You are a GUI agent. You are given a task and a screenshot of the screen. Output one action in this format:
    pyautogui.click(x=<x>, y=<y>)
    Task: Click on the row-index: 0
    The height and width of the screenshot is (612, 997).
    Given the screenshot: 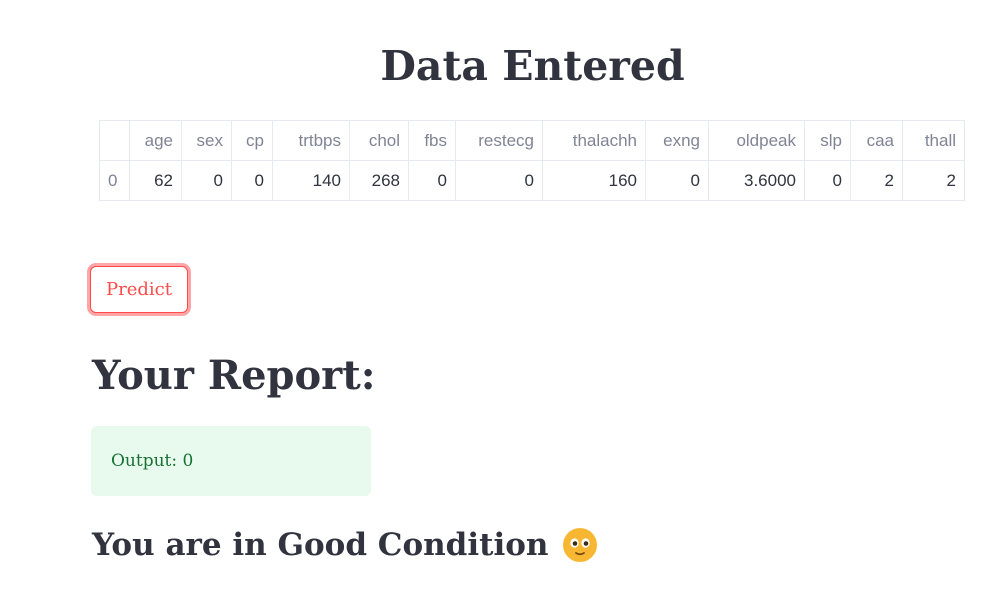 What is the action you would take?
    pyautogui.click(x=114, y=180)
    